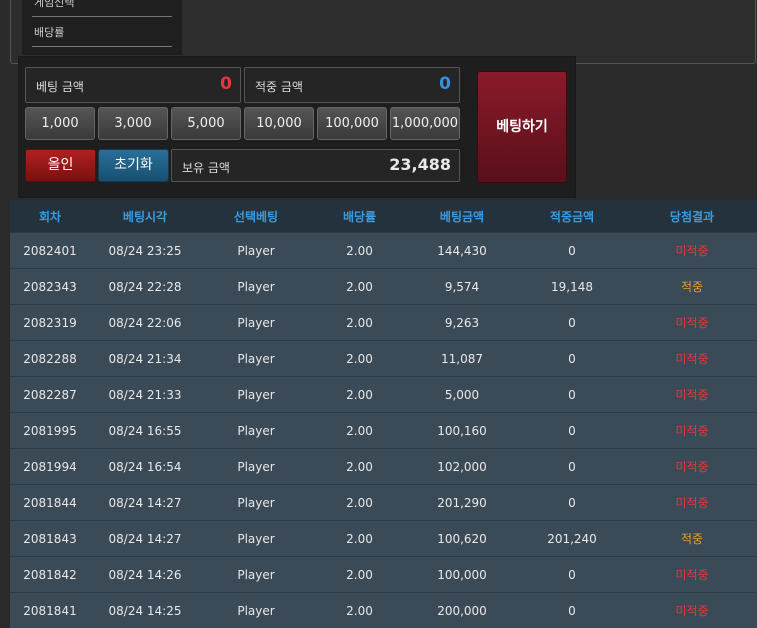  Describe the element at coordinates (50, 323) in the screenshot. I see `round-cell: 2082319` at that location.